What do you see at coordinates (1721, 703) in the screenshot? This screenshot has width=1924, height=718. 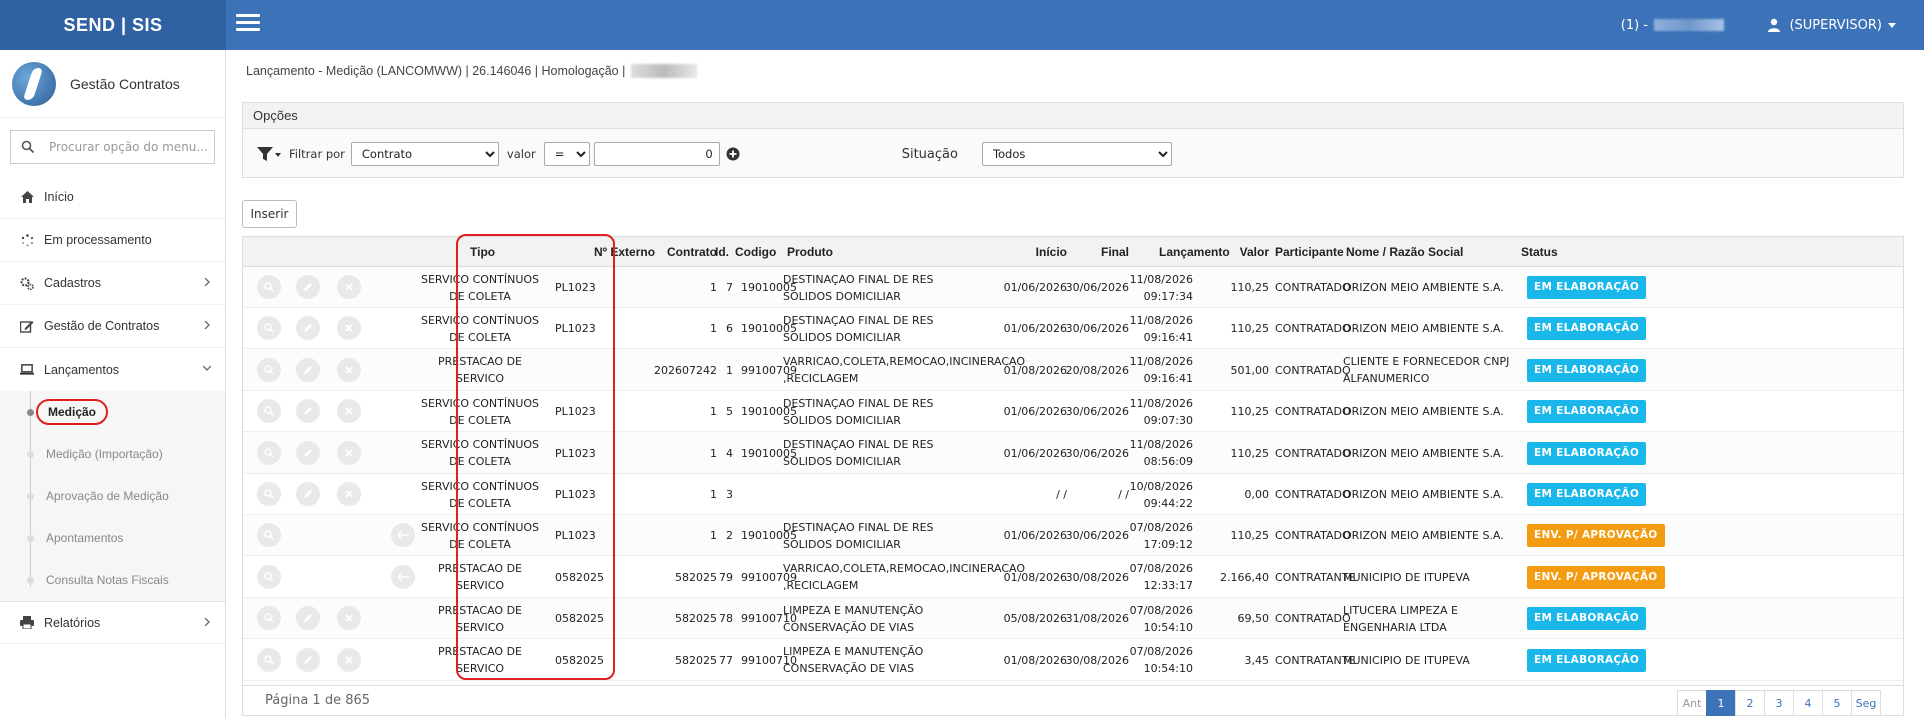 I see `page-button: 1` at bounding box center [1721, 703].